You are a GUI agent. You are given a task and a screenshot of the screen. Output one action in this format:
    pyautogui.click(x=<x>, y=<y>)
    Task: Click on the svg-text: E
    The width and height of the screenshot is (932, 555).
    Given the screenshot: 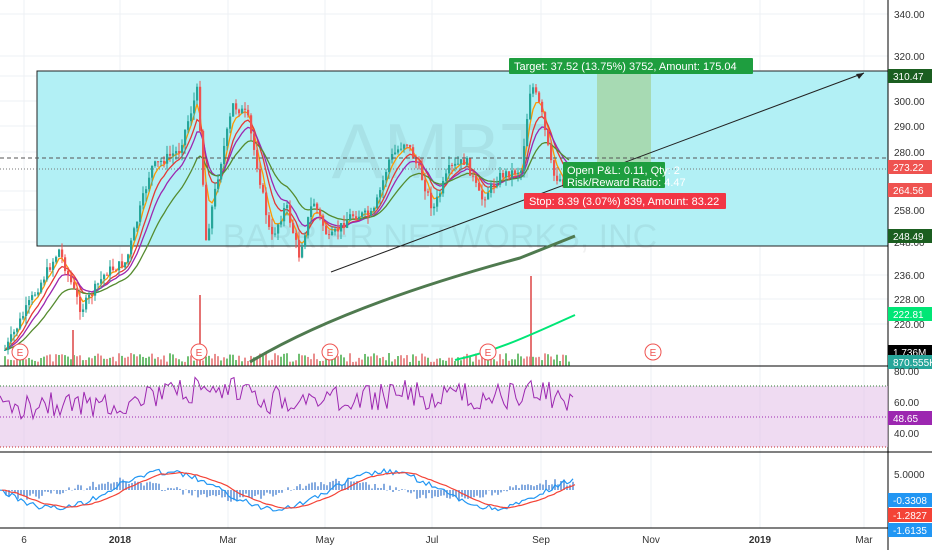 What is the action you would take?
    pyautogui.click(x=653, y=353)
    